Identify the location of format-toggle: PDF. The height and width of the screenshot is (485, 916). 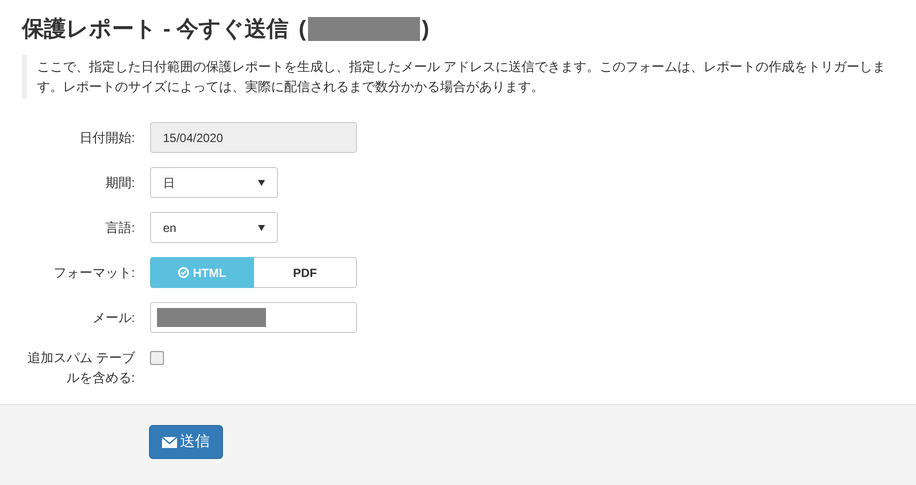
(305, 272).